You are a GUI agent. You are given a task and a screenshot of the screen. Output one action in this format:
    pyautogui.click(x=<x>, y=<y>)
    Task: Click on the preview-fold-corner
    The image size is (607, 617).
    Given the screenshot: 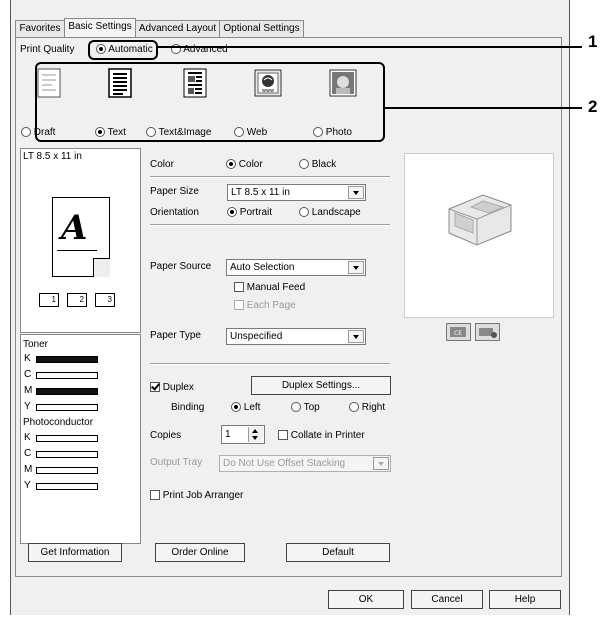 What is the action you would take?
    pyautogui.click(x=101, y=267)
    